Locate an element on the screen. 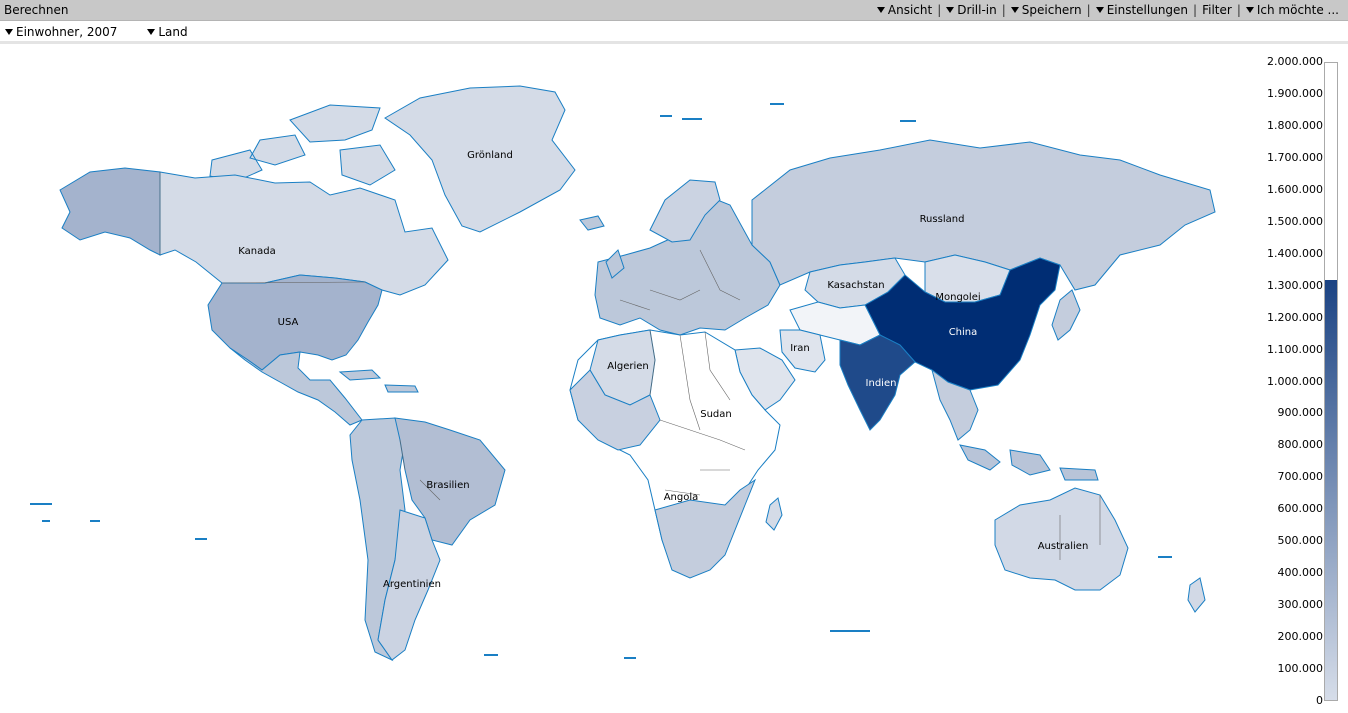  legend-tick: 600.000 is located at coordinates (1300, 509).